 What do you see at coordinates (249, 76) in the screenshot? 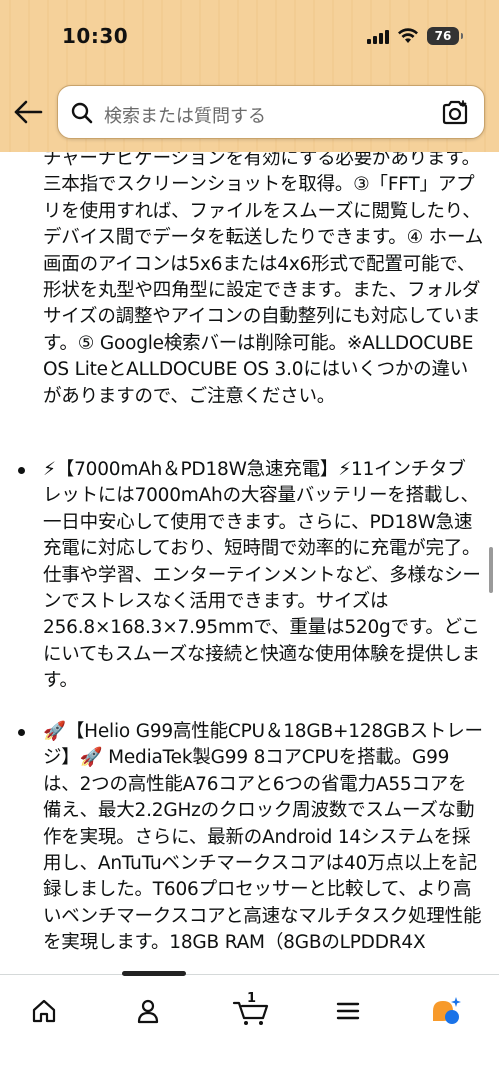
I see `app-header: 10:30 76 検索または質問する` at bounding box center [249, 76].